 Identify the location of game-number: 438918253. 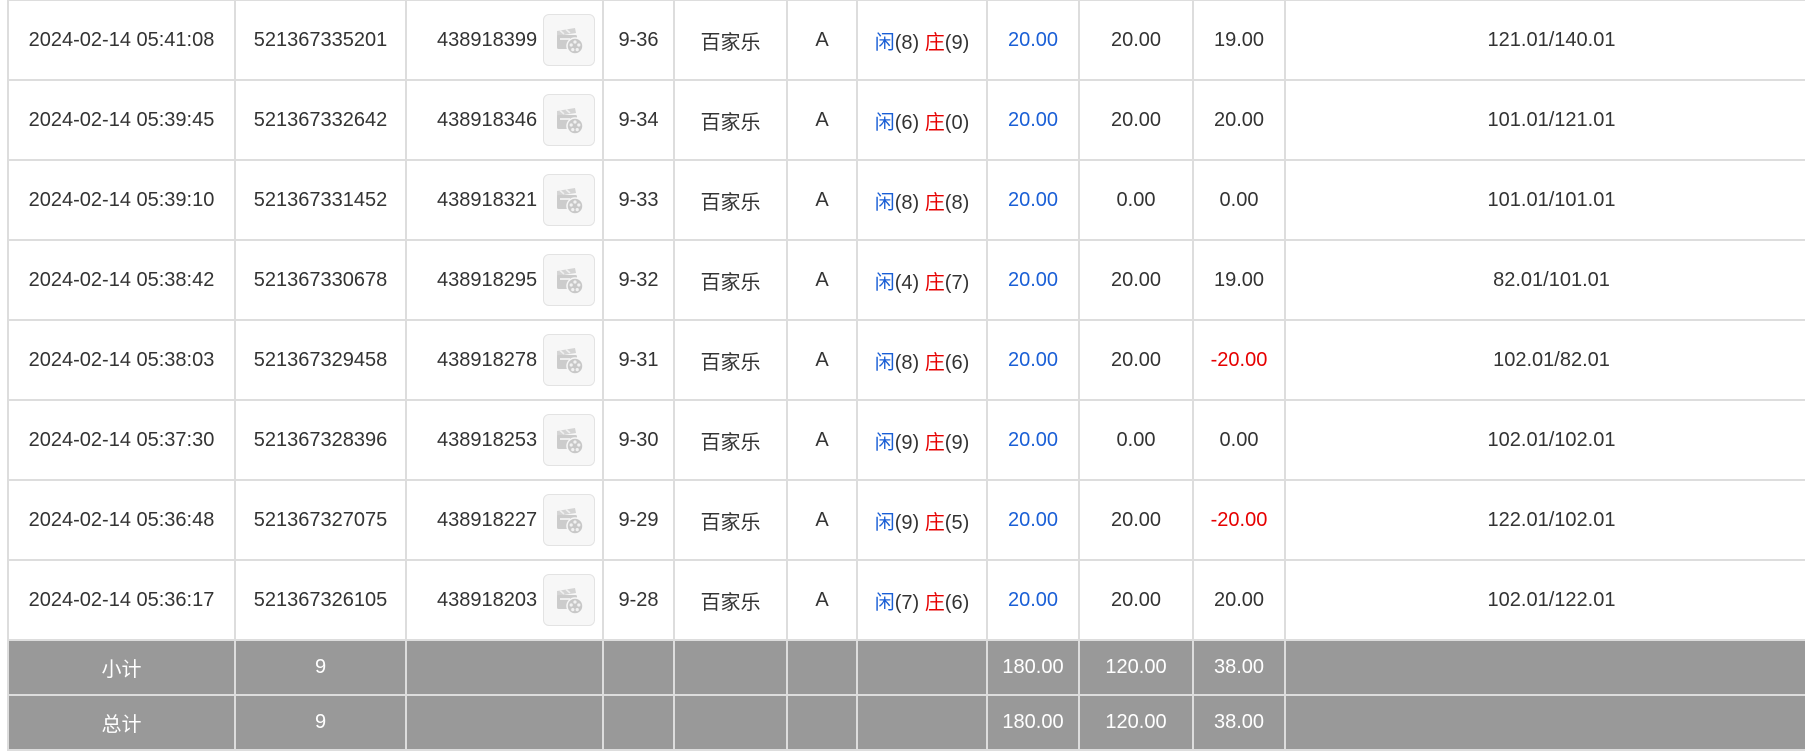
(487, 439).